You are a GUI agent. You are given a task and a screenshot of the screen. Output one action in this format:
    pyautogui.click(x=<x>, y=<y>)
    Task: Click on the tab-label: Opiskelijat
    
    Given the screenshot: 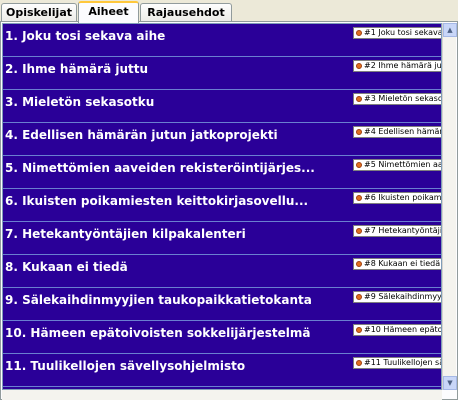 What is the action you would take?
    pyautogui.click(x=39, y=12)
    